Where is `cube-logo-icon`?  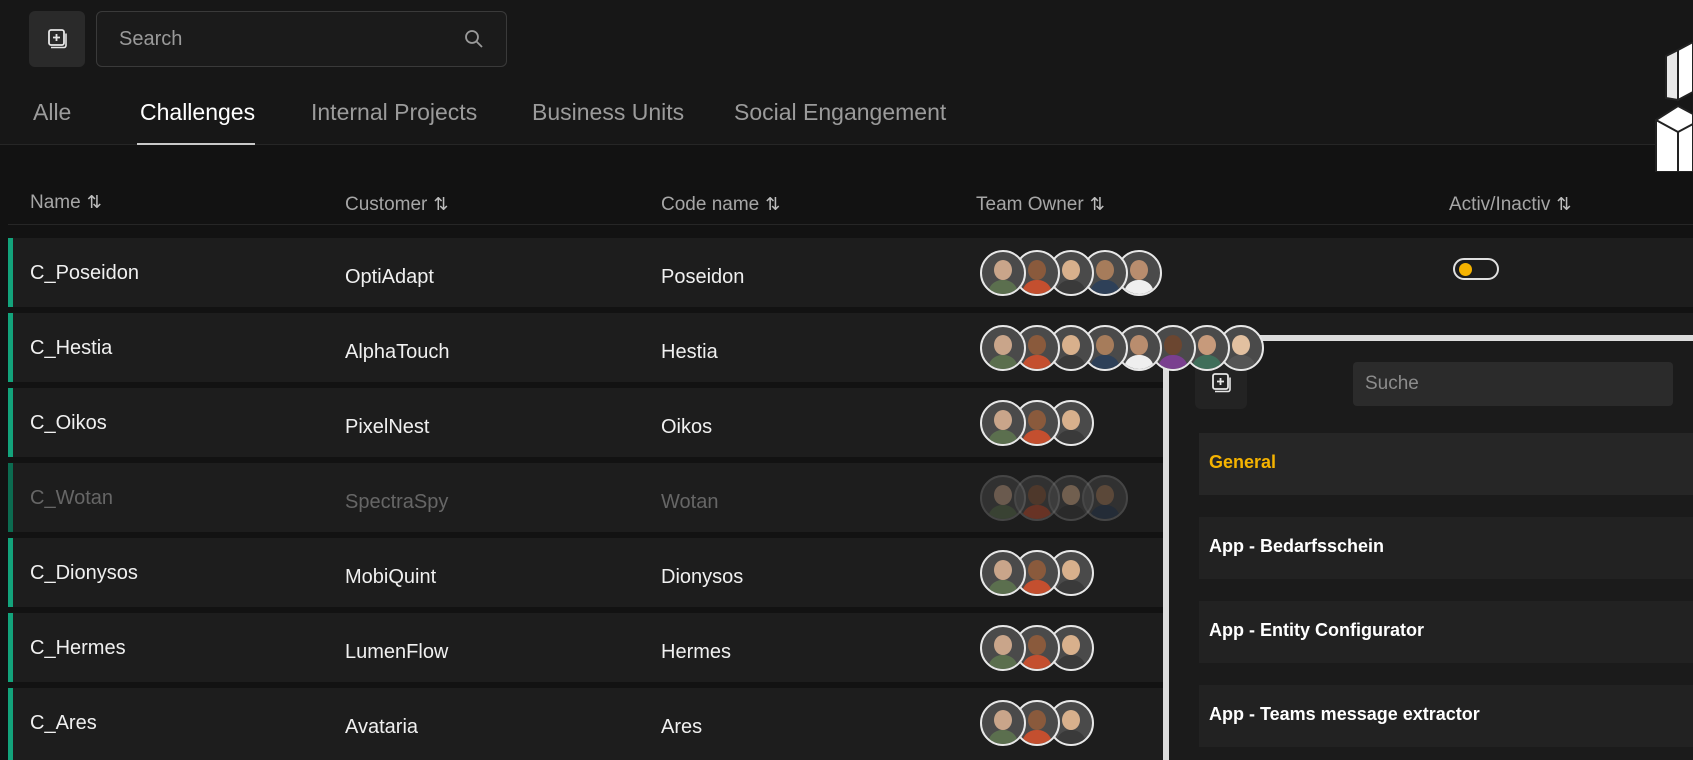 cube-logo-icon is located at coordinates (1674, 107).